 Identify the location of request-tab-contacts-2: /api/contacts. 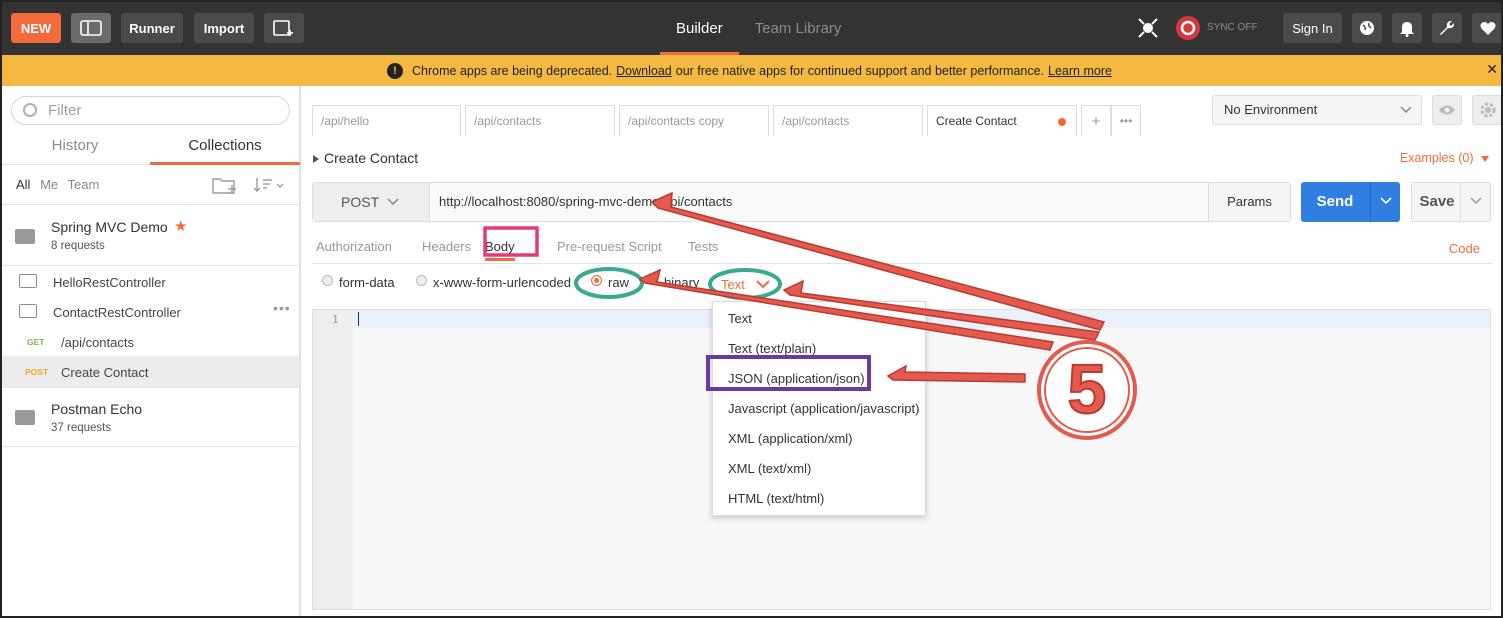
(848, 120).